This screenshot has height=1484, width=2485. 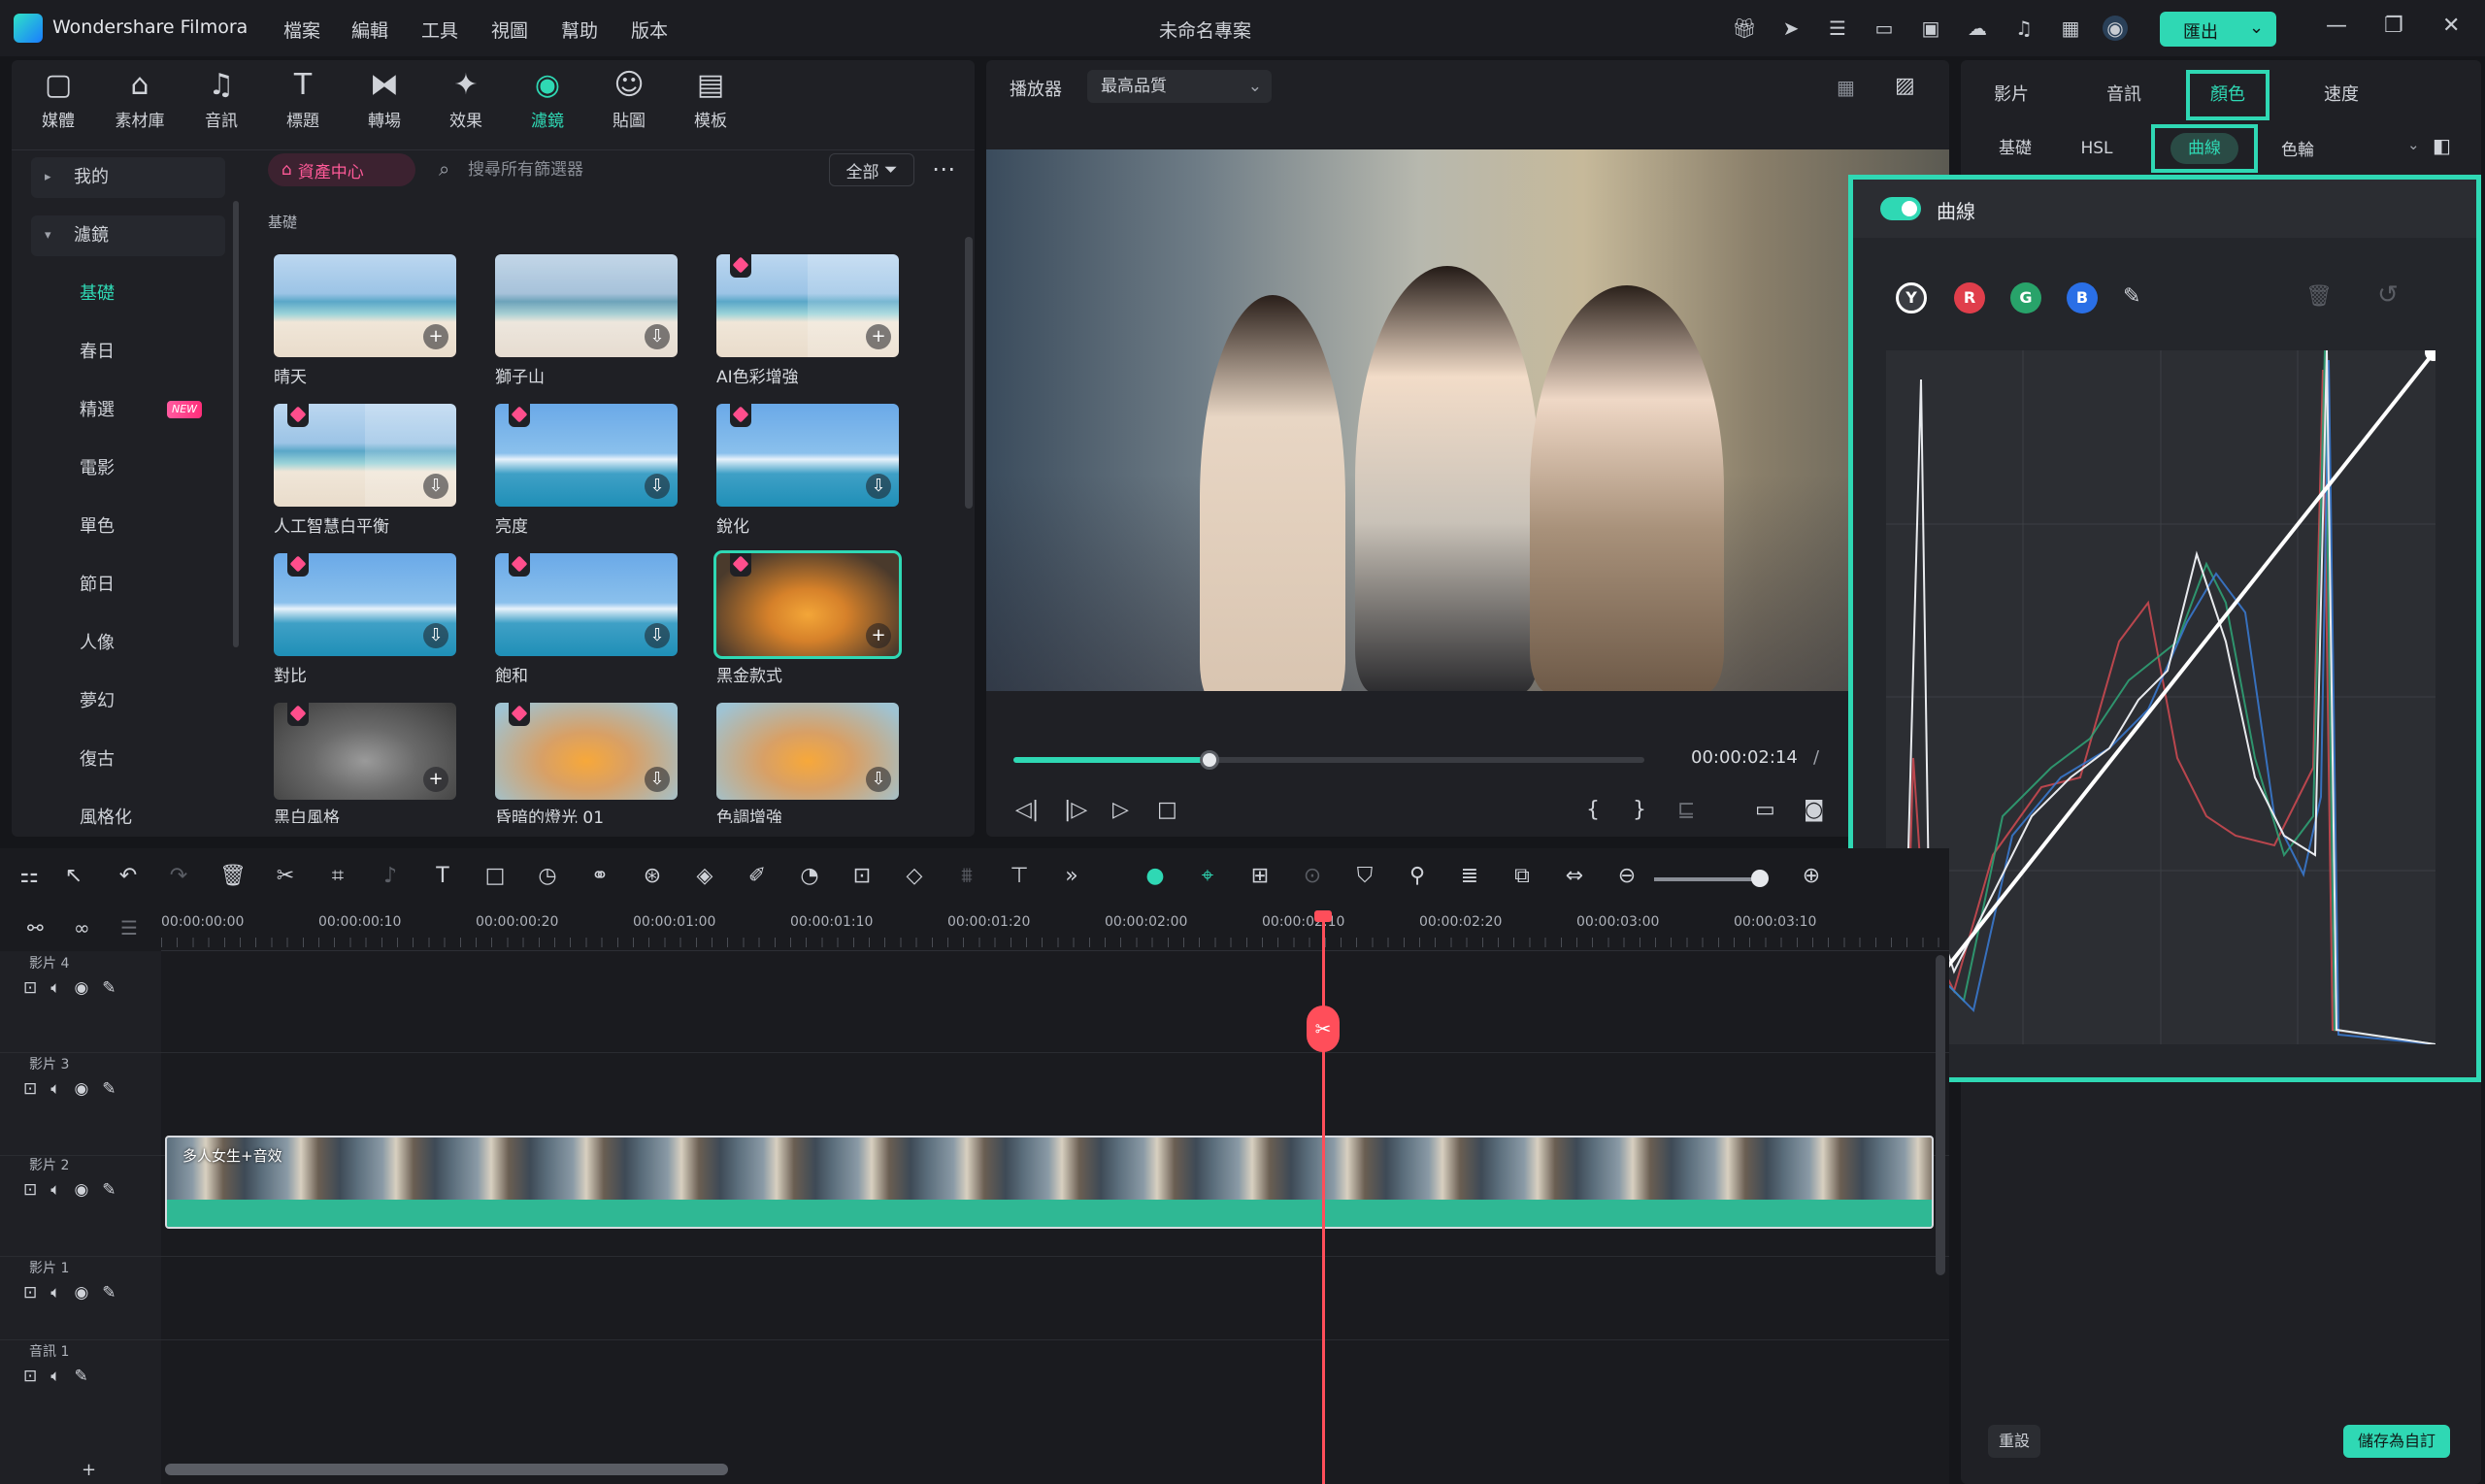 What do you see at coordinates (495, 876) in the screenshot?
I see `shape-icon: □` at bounding box center [495, 876].